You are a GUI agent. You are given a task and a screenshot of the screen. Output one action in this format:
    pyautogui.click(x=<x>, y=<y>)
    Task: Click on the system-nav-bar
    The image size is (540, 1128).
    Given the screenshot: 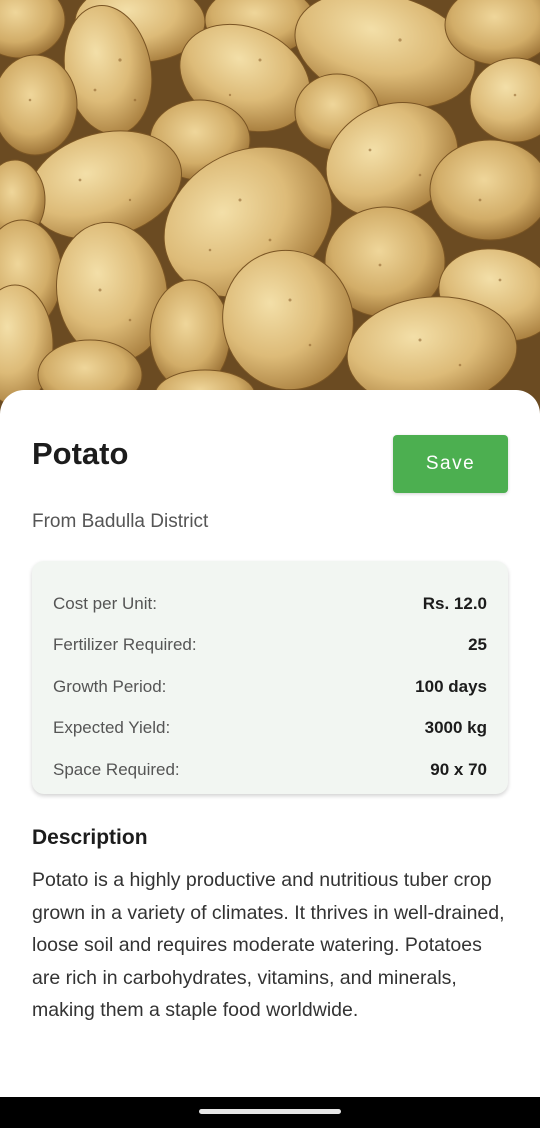 What is the action you would take?
    pyautogui.click(x=270, y=1112)
    